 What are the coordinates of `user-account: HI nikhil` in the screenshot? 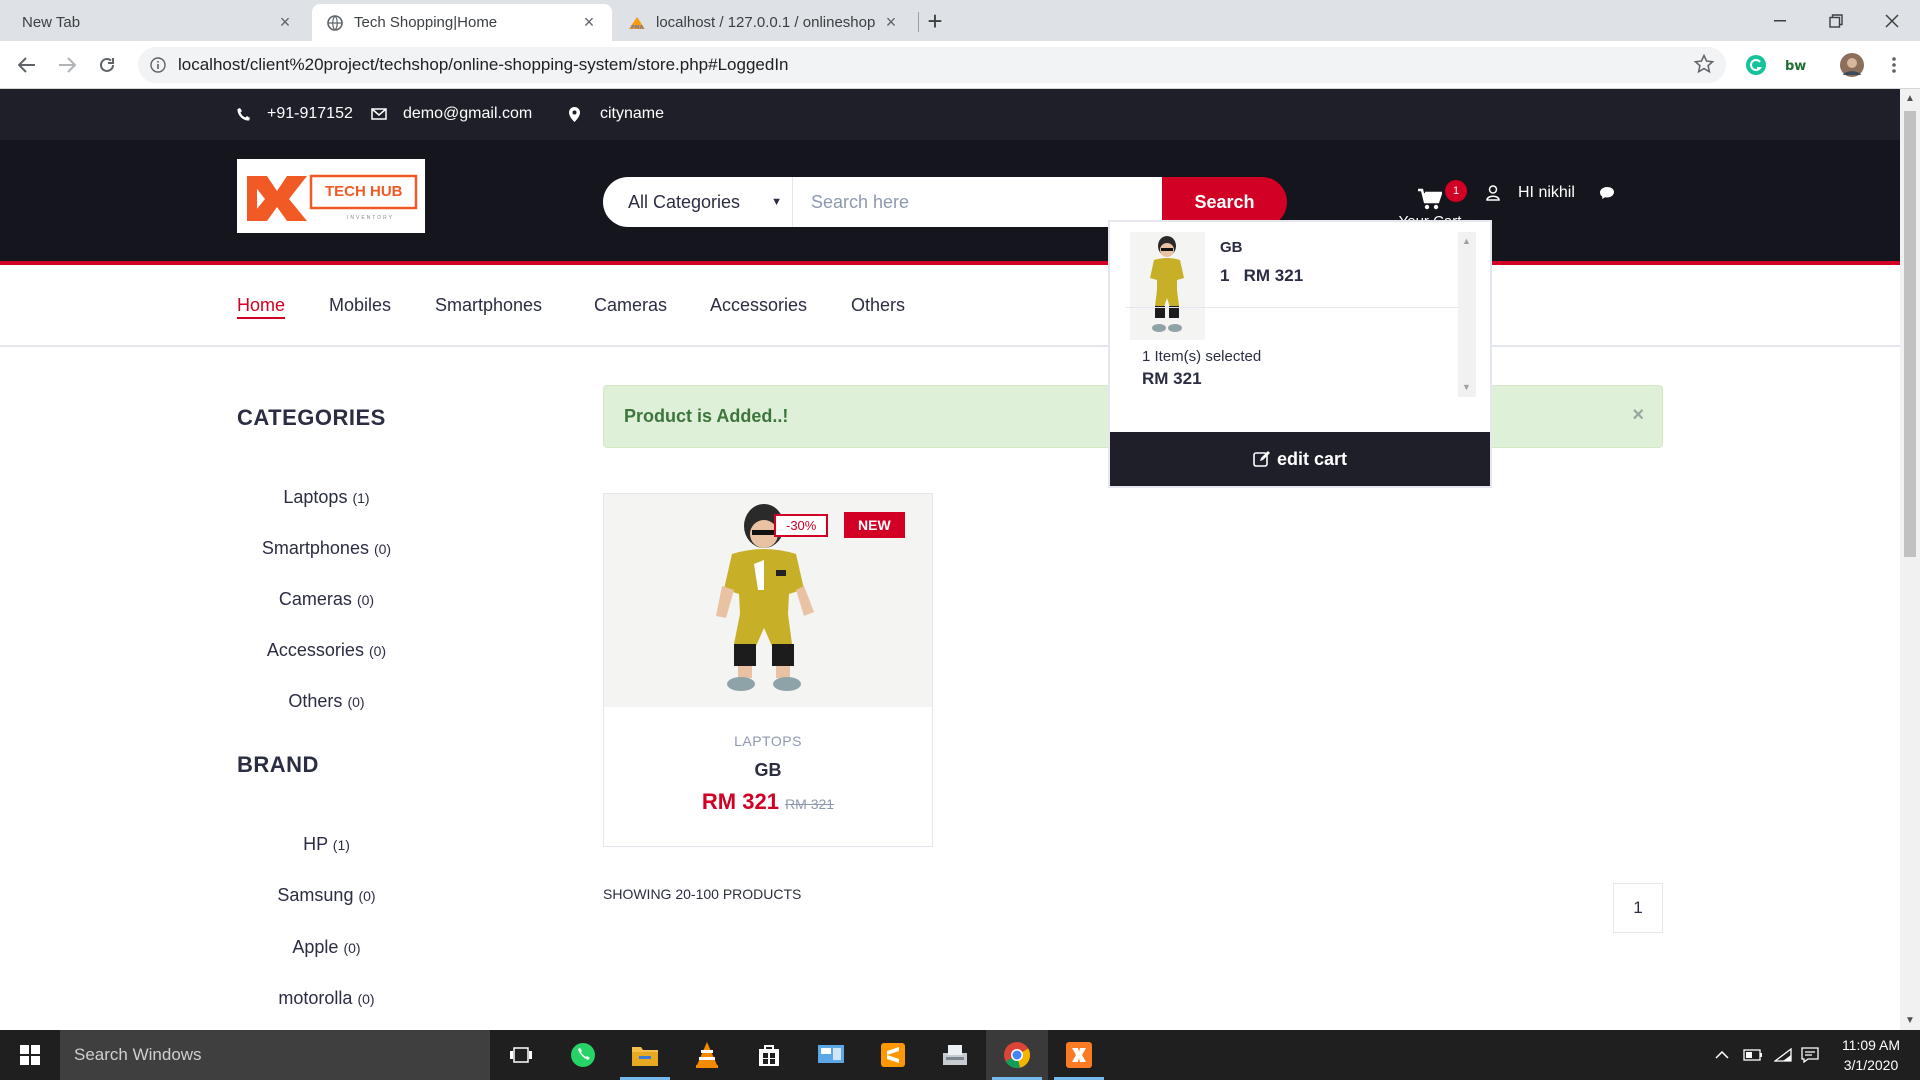 It's located at (1550, 193).